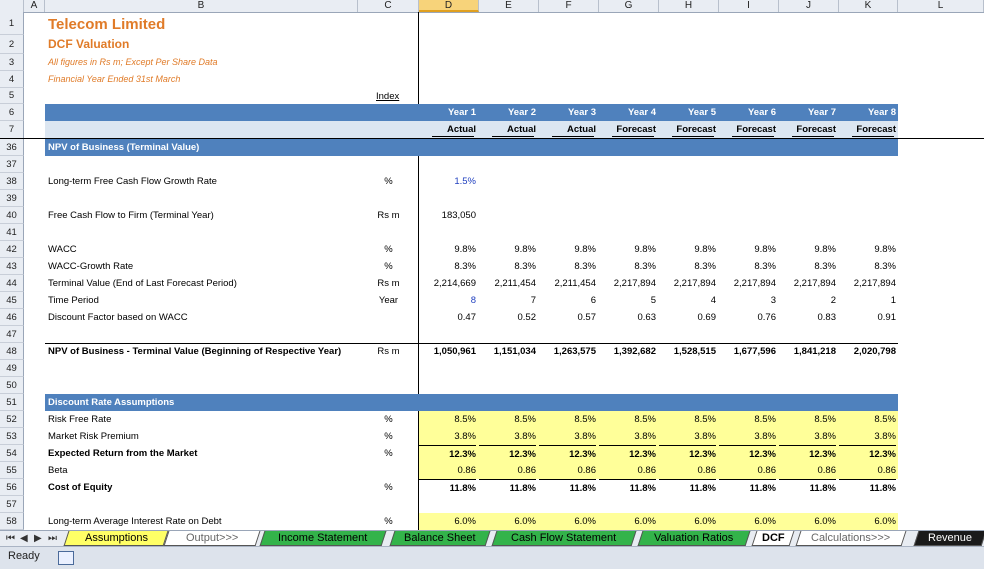 The height and width of the screenshot is (569, 984). What do you see at coordinates (388, 6) in the screenshot?
I see `column-header-c: C` at bounding box center [388, 6].